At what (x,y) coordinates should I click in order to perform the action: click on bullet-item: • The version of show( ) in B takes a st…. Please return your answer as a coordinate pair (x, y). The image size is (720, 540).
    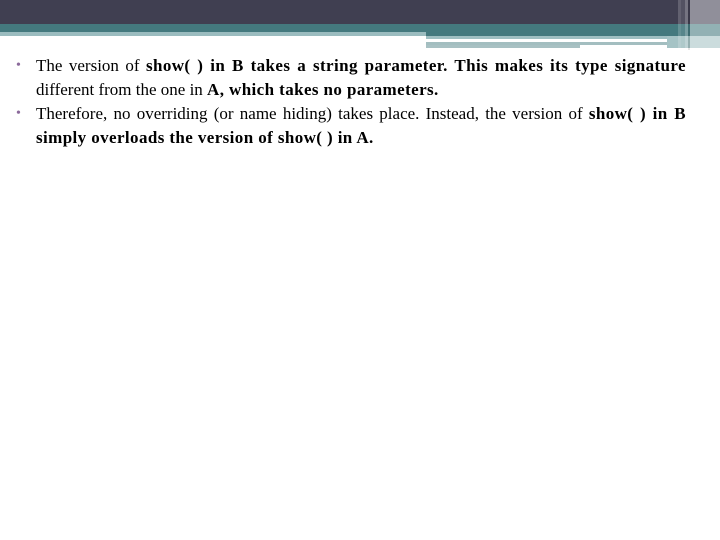
    Looking at the image, I should click on (350, 78).